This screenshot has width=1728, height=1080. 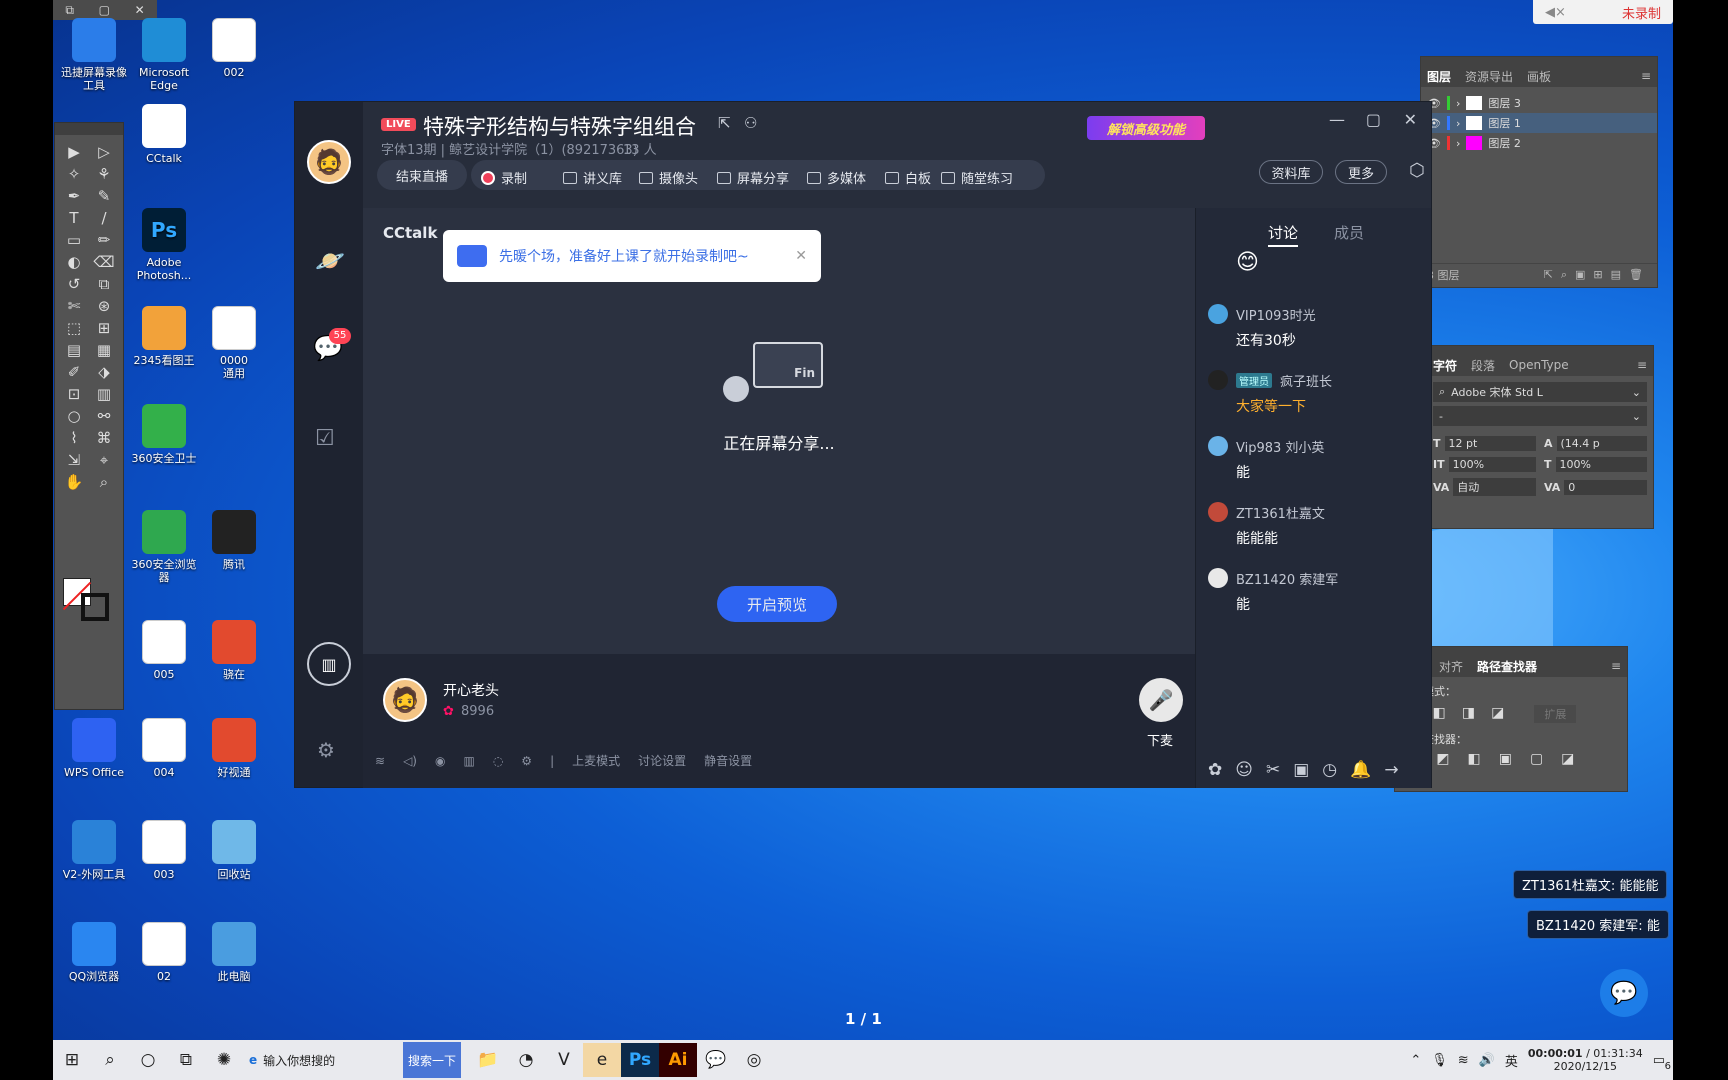 What do you see at coordinates (164, 748) in the screenshot?
I see `desktop-icon: 004` at bounding box center [164, 748].